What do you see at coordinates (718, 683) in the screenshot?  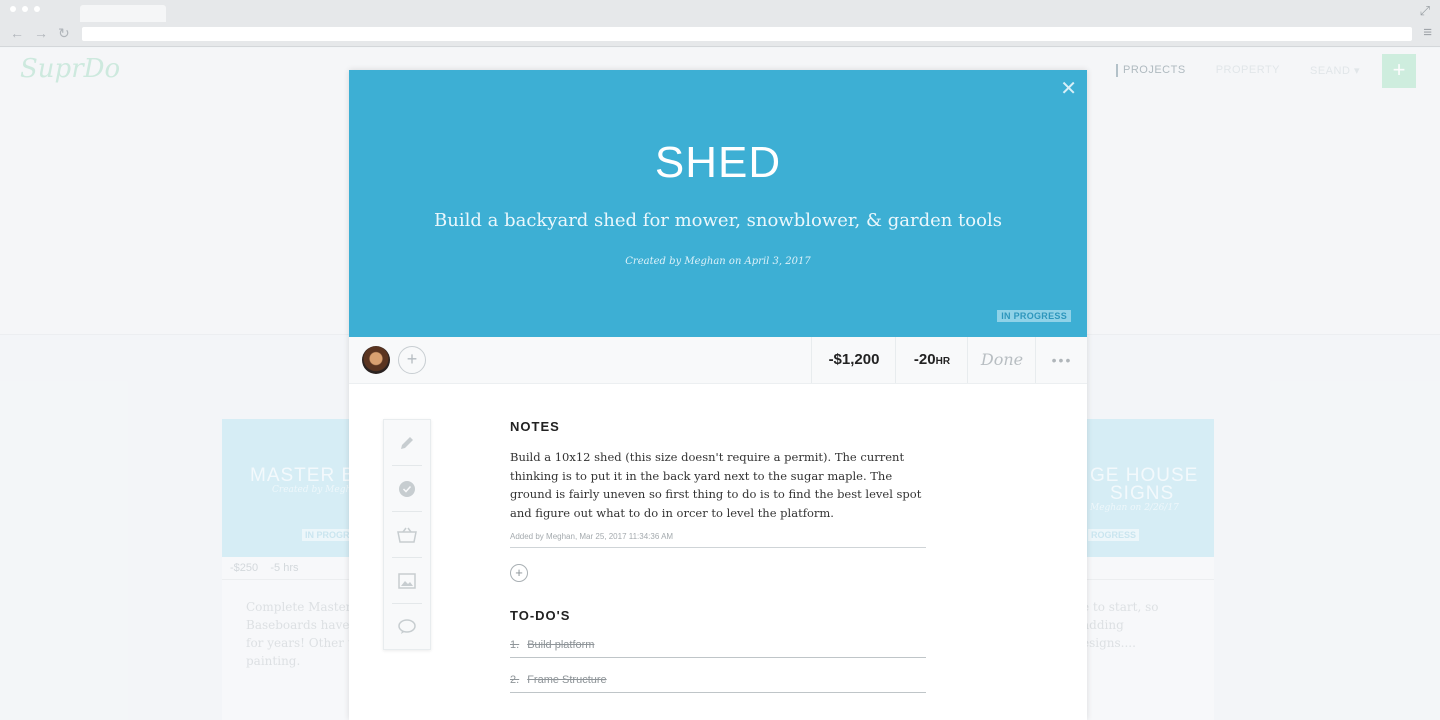 I see `todo-item: 2. Frame Structure` at bounding box center [718, 683].